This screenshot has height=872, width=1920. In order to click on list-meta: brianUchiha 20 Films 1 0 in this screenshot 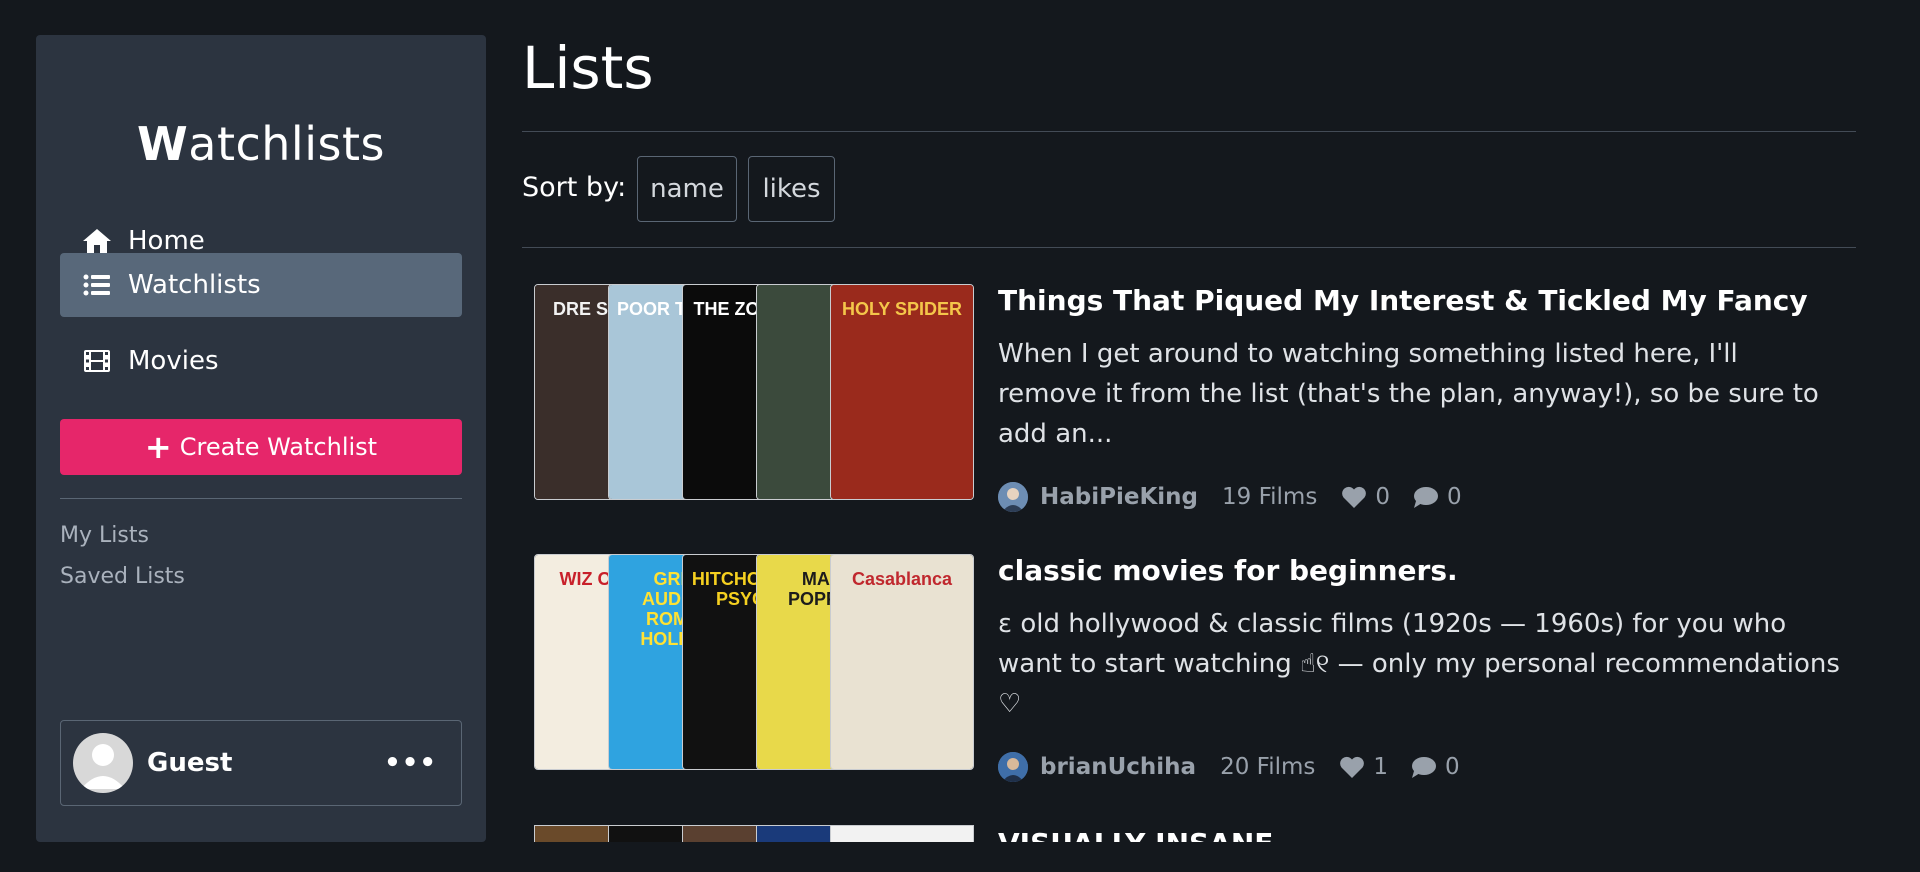, I will do `click(1240, 767)`.